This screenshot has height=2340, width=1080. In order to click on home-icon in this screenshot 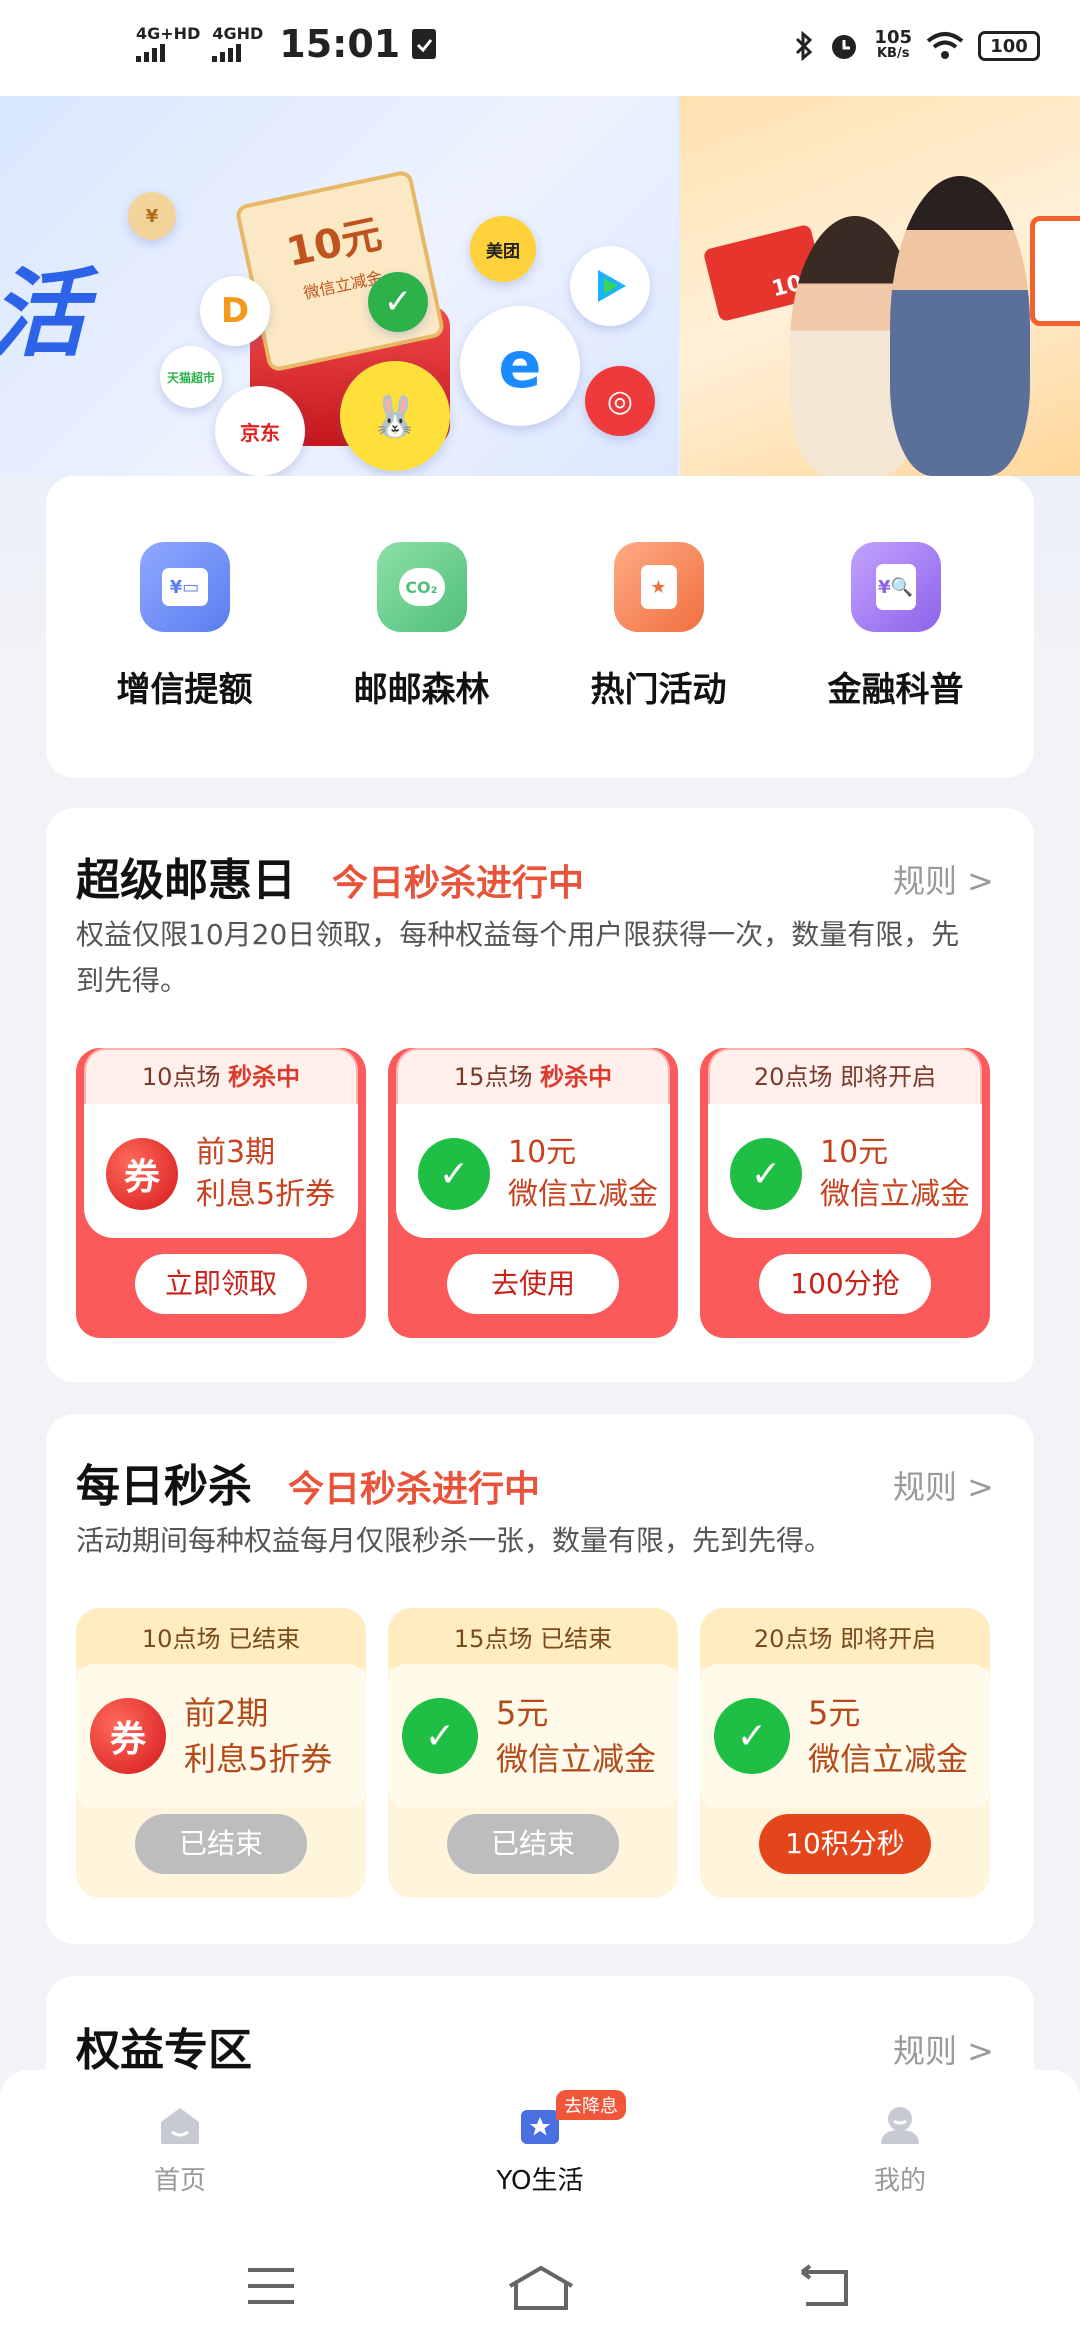, I will do `click(180, 2126)`.